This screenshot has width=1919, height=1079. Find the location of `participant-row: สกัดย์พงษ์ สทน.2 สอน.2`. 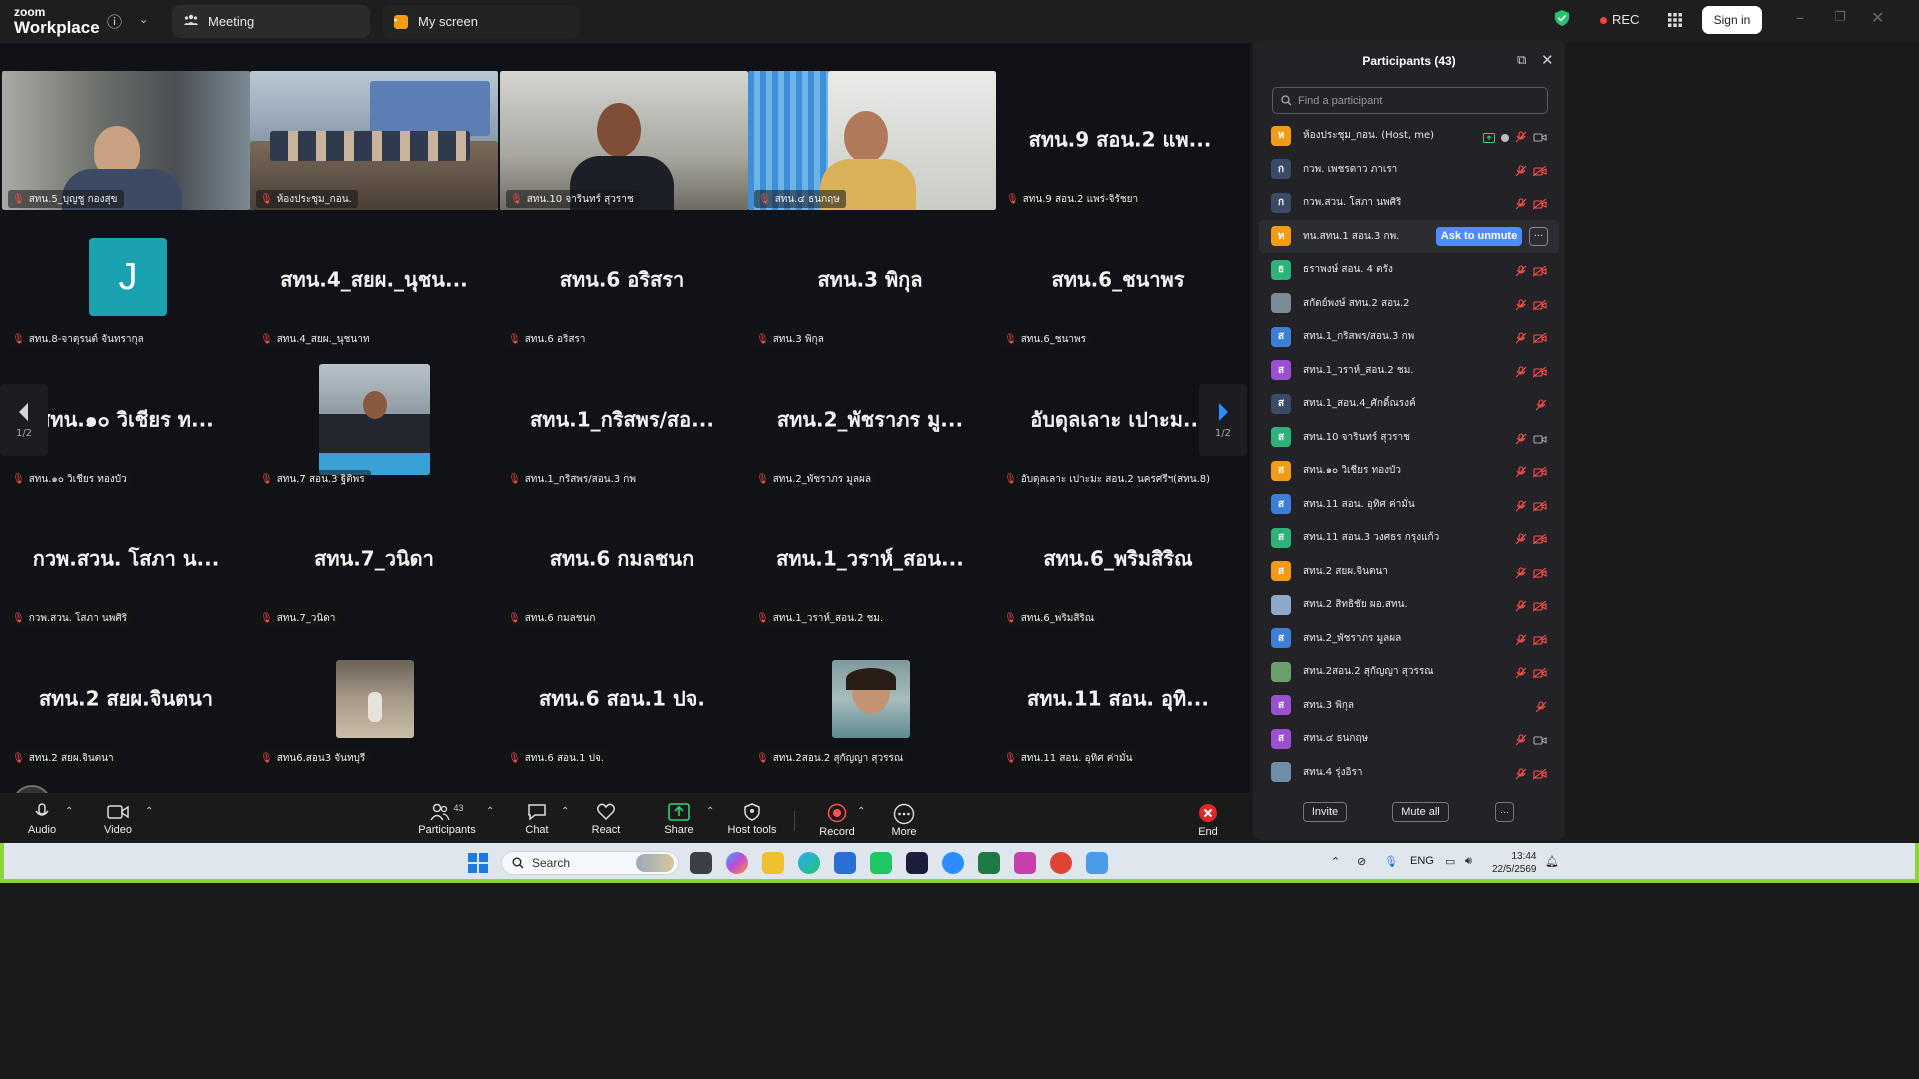

participant-row: สกัดย์พงษ์ สทน.2 สอน.2 is located at coordinates (1409, 304).